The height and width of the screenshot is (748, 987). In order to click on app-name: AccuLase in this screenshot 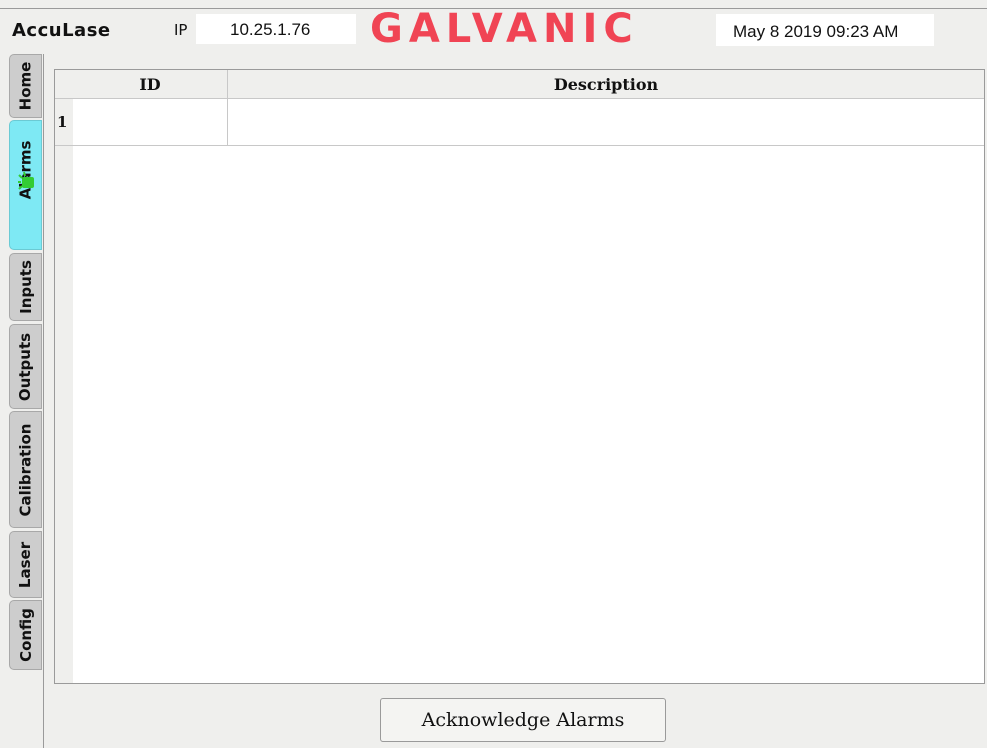, I will do `click(61, 30)`.